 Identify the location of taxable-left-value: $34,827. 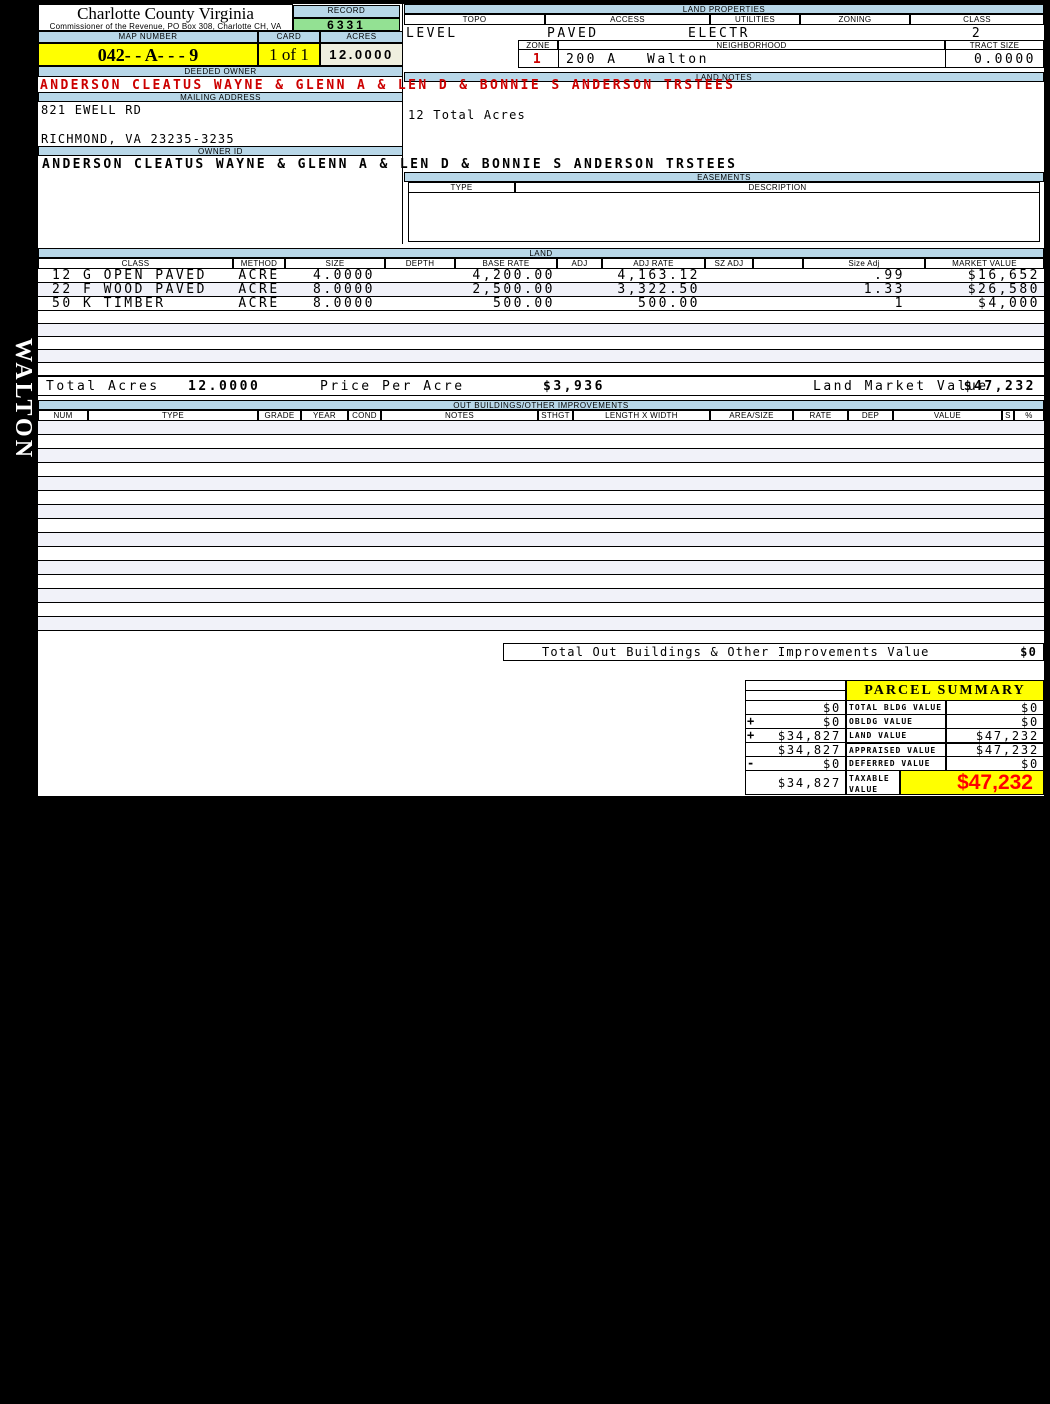
(795, 782).